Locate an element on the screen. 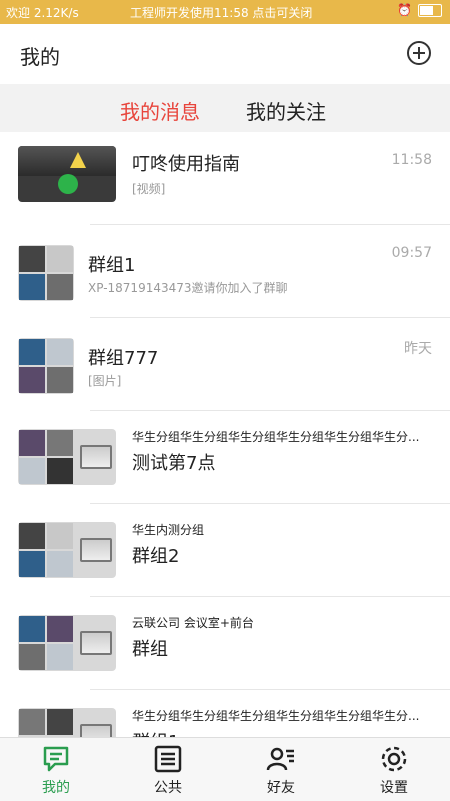 Image resolution: width=450 pixels, height=801 pixels. list-item: 华生分组华生分组华生分组华生分组华生分组华生分... 群组1 is located at coordinates (225, 713).